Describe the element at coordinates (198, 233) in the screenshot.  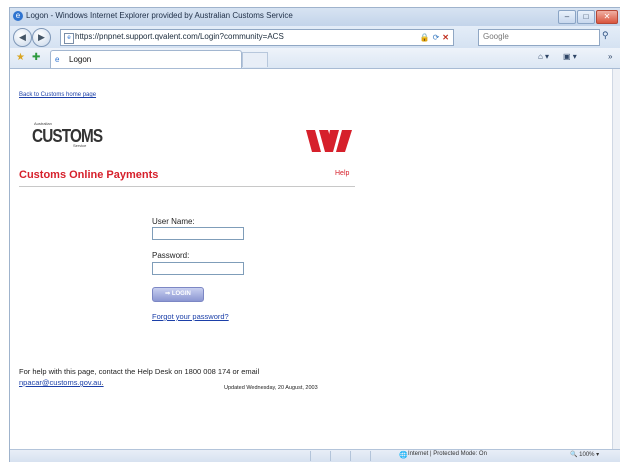
I see `username-field` at that location.